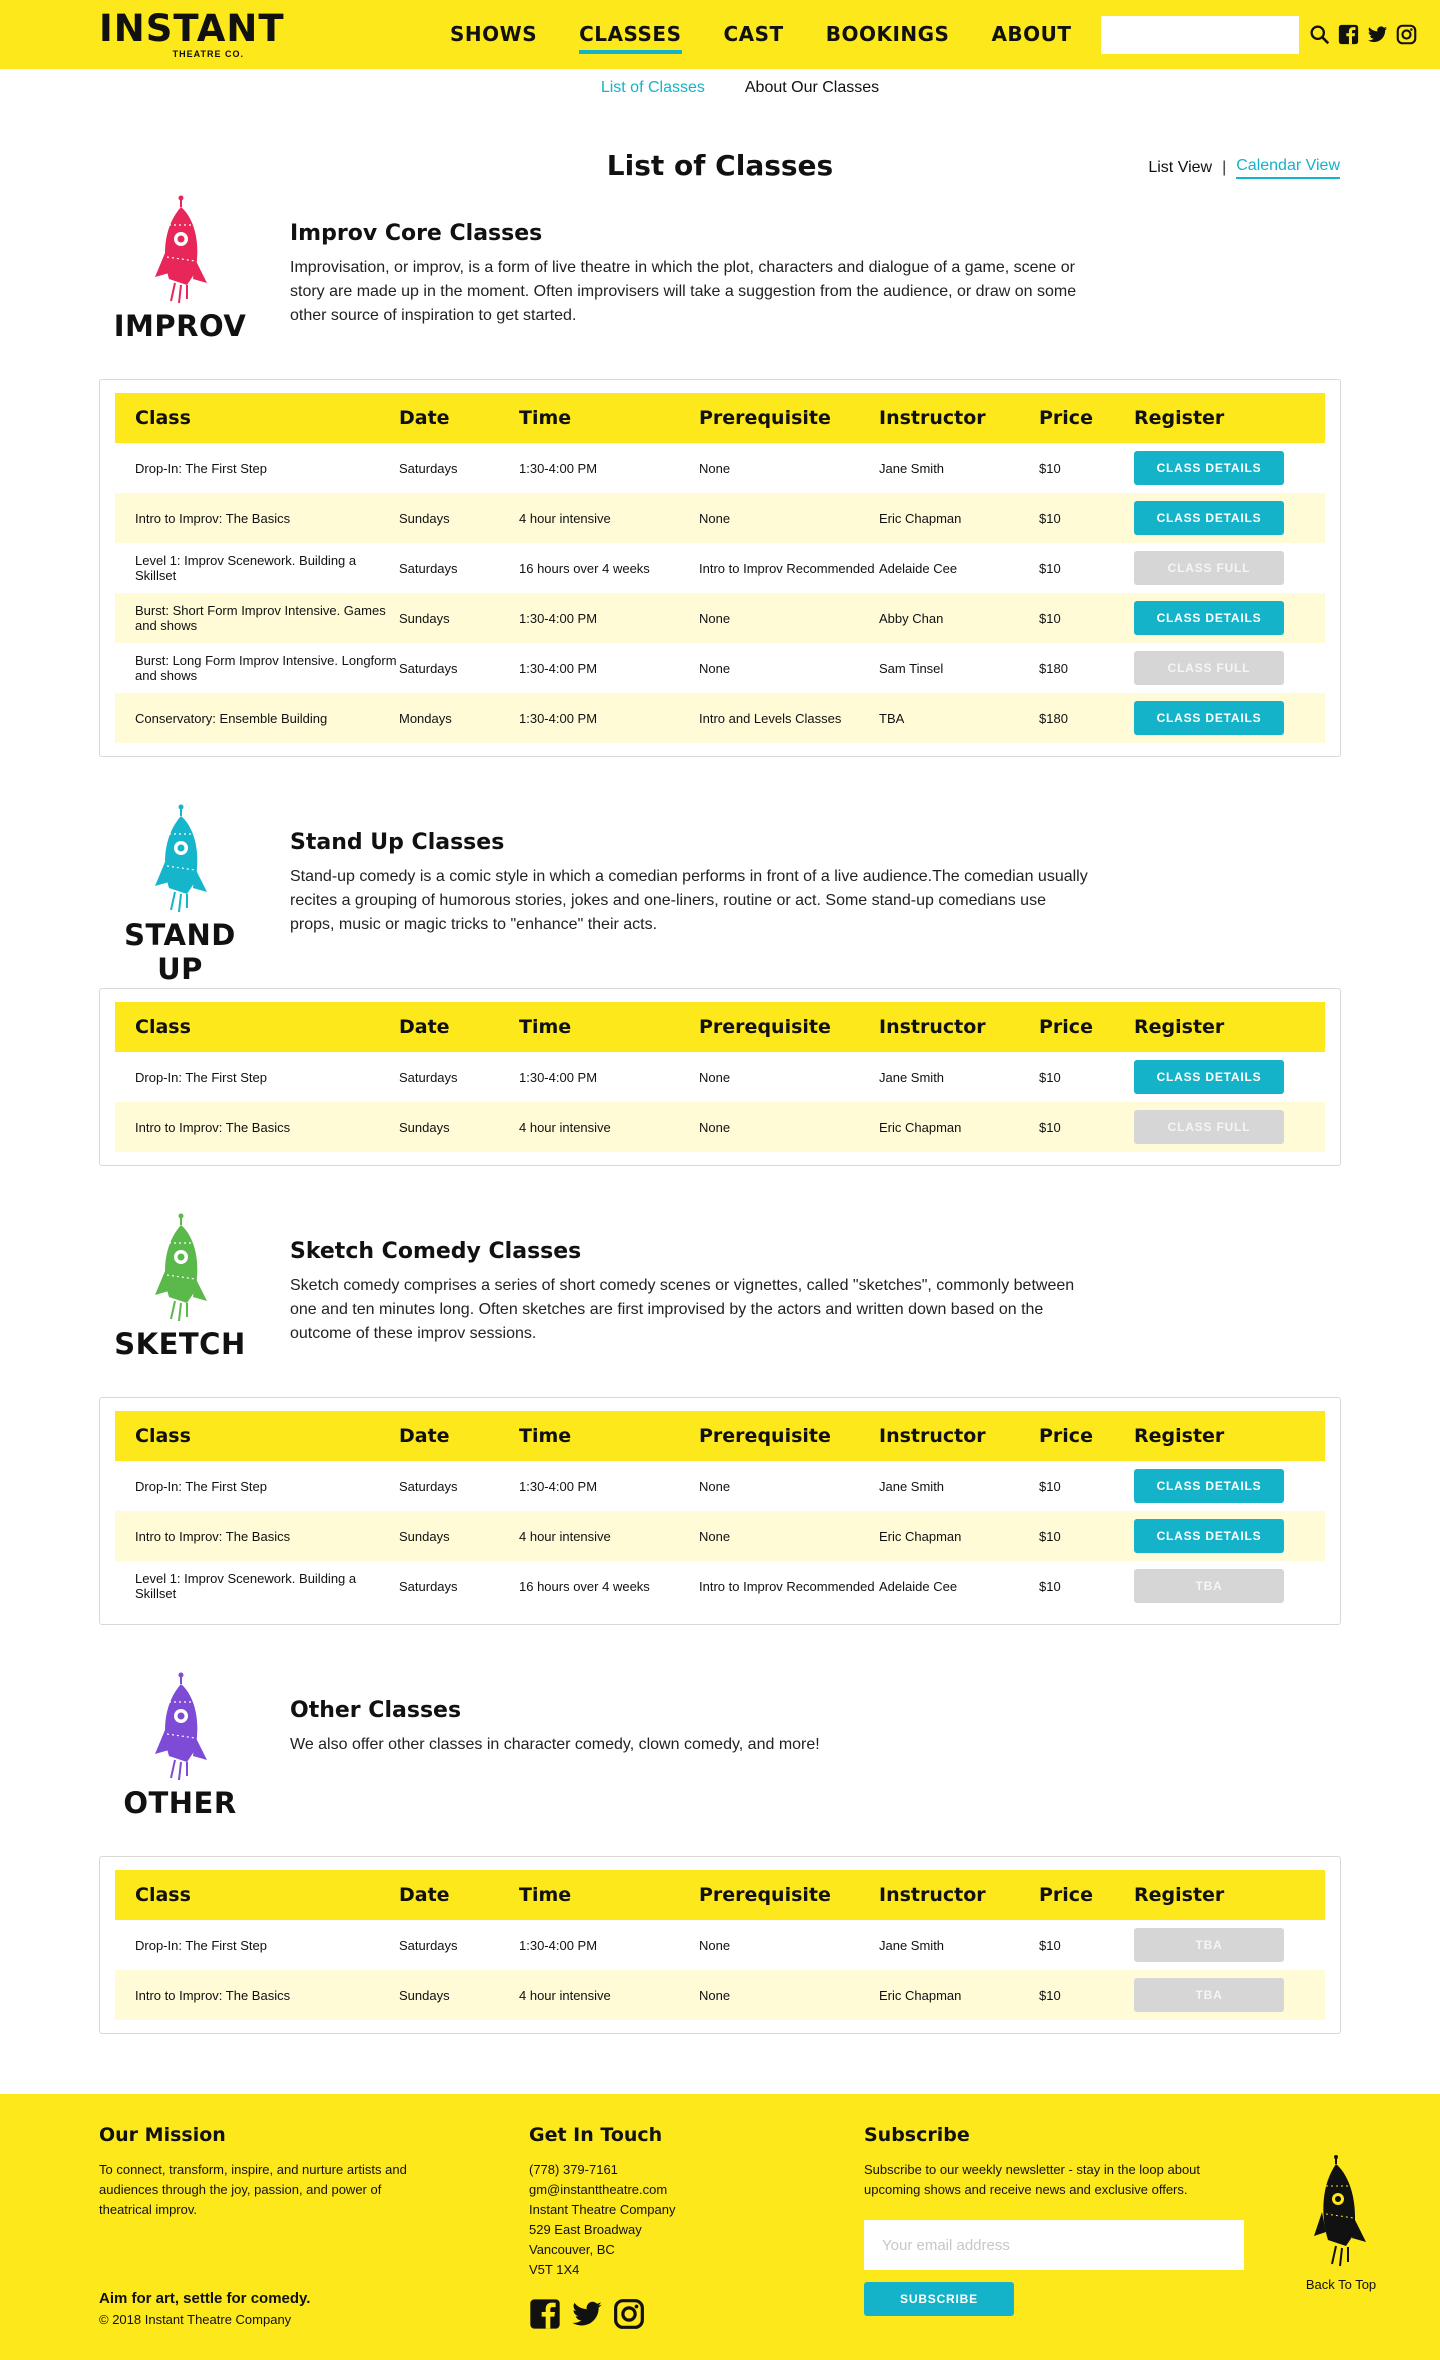  I want to click on calendar-view-link: Calendar View, so click(1288, 168).